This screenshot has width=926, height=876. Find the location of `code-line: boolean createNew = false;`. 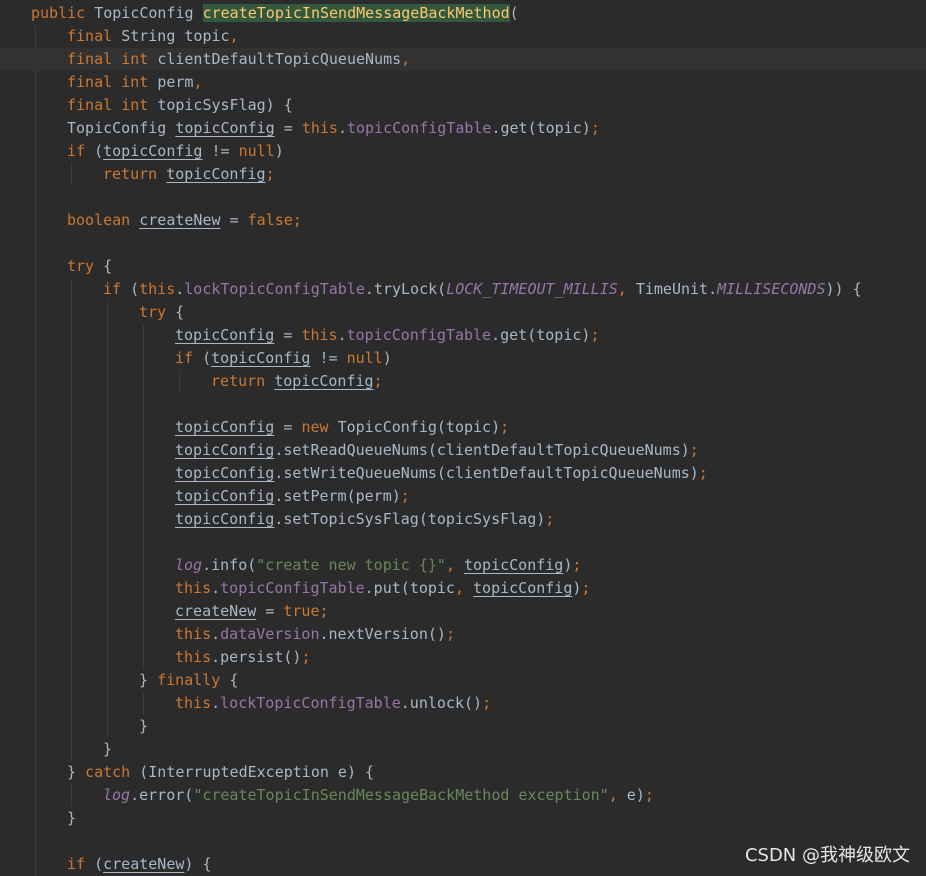

code-line: boolean createNew = false; is located at coordinates (463, 220).